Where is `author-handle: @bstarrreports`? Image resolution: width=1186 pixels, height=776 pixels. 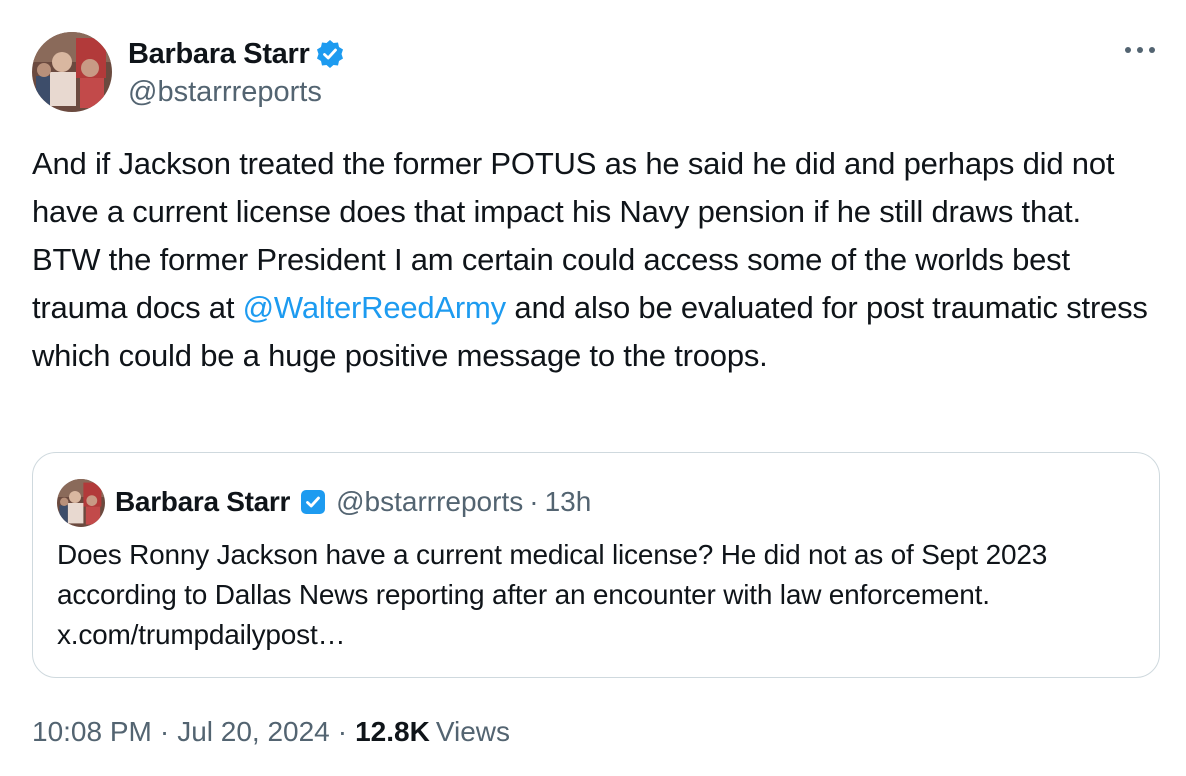 author-handle: @bstarrreports is located at coordinates (225, 92).